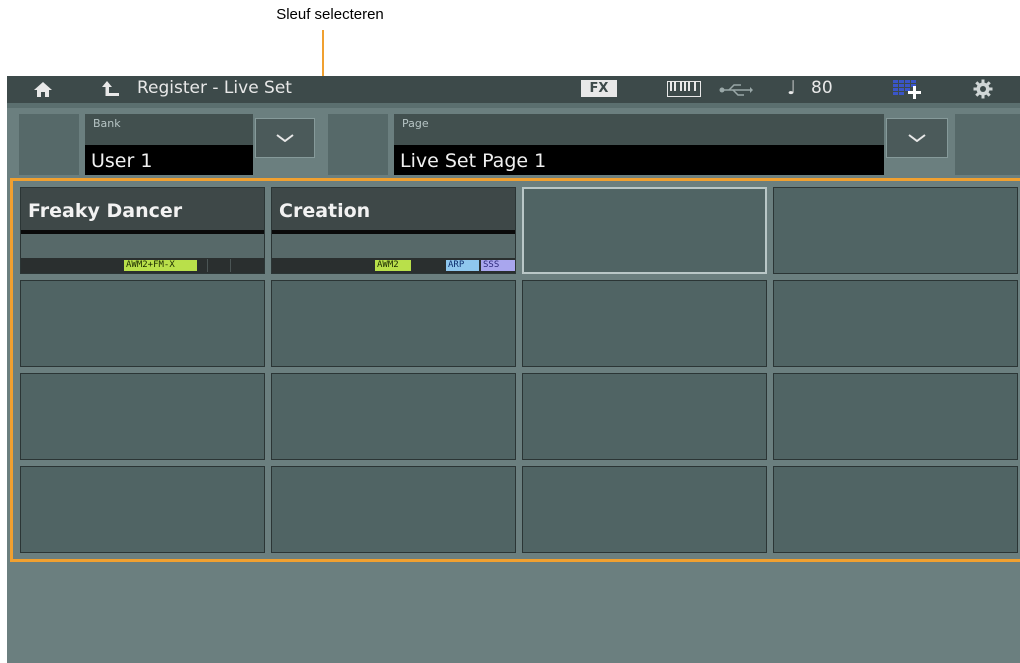 This screenshot has width=1020, height=663. Describe the element at coordinates (513, 89) in the screenshot. I see `title-bar: Register - Live Set FX ♩ 80` at that location.